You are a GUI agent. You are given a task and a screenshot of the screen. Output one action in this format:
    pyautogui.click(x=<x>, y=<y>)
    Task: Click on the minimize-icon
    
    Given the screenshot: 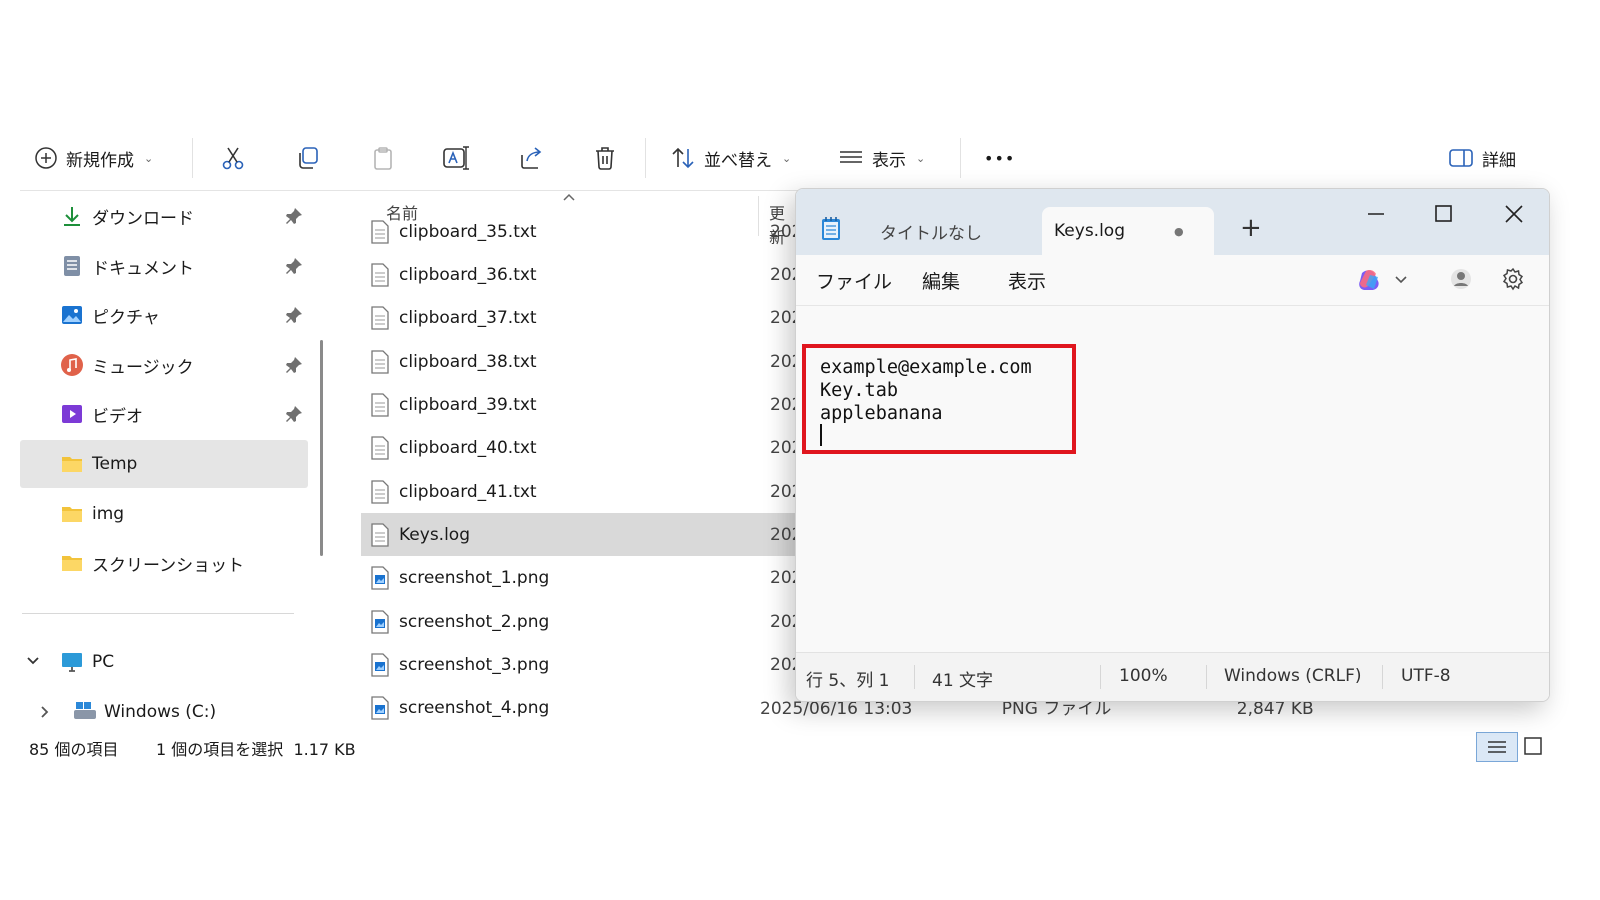 What is the action you would take?
    pyautogui.click(x=1376, y=214)
    